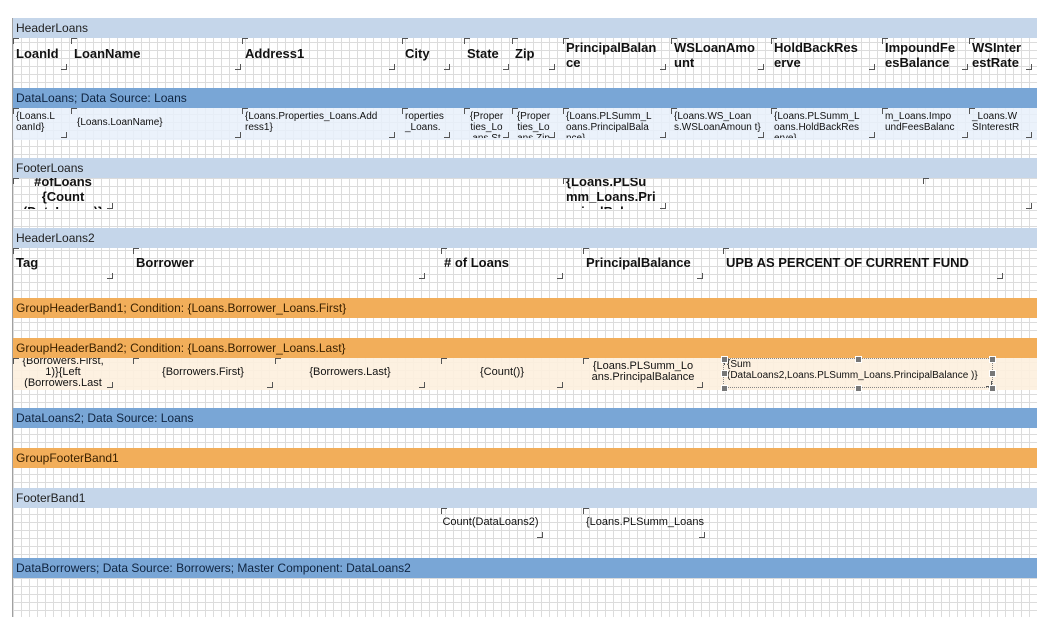  Describe the element at coordinates (156, 123) in the screenshot. I see `field-loanname: {Loans.LoanName}` at that location.